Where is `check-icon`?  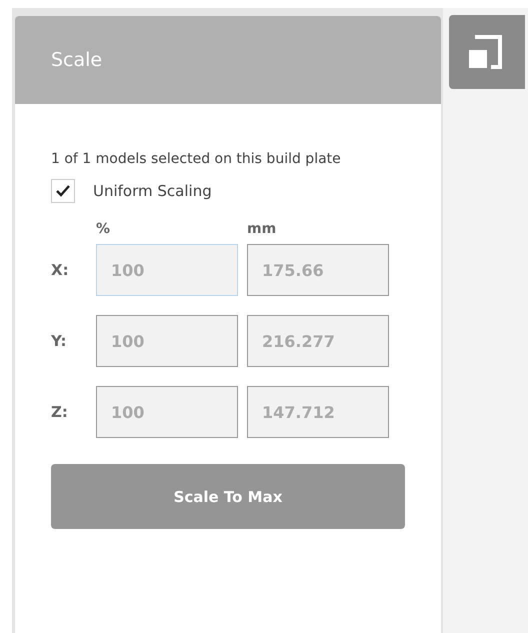
check-icon is located at coordinates (63, 191).